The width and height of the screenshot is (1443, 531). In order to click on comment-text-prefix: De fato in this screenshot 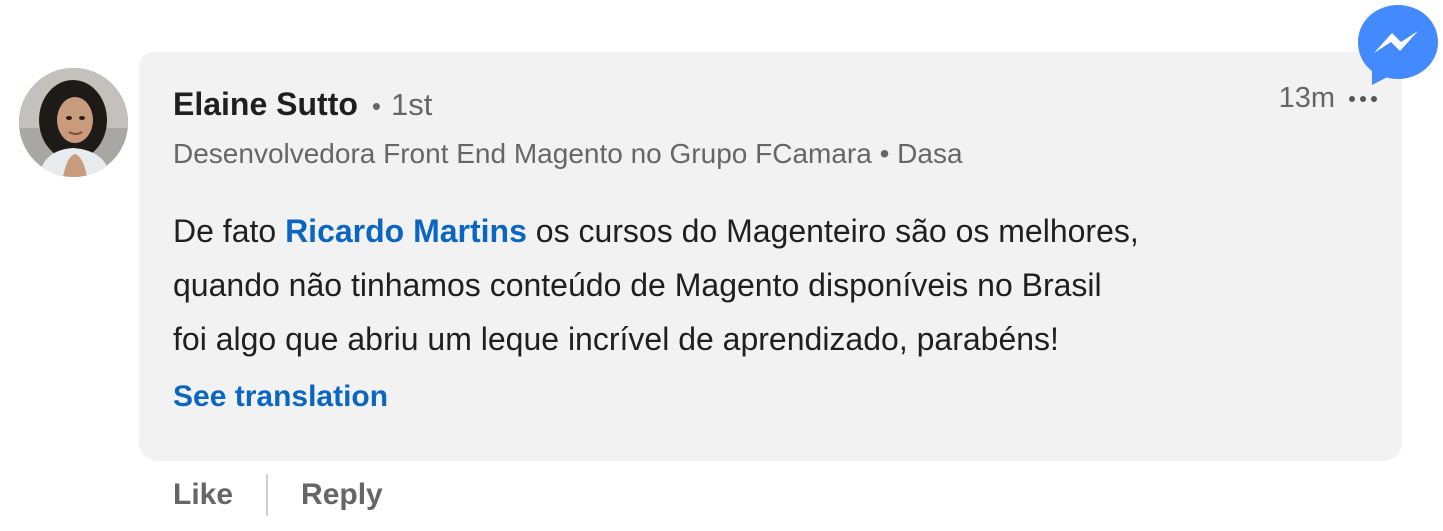, I will do `click(229, 231)`.